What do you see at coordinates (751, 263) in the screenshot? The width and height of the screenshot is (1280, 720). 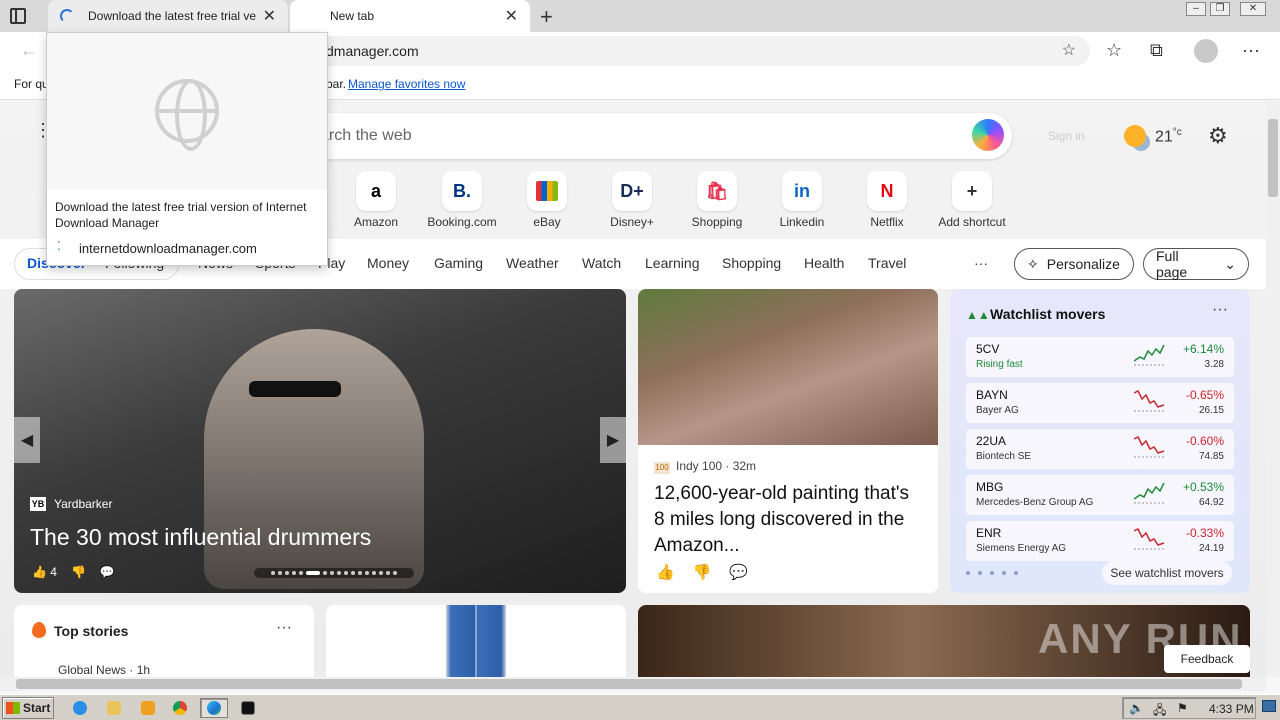 I see `nav-tab-shopping: Shopping` at bounding box center [751, 263].